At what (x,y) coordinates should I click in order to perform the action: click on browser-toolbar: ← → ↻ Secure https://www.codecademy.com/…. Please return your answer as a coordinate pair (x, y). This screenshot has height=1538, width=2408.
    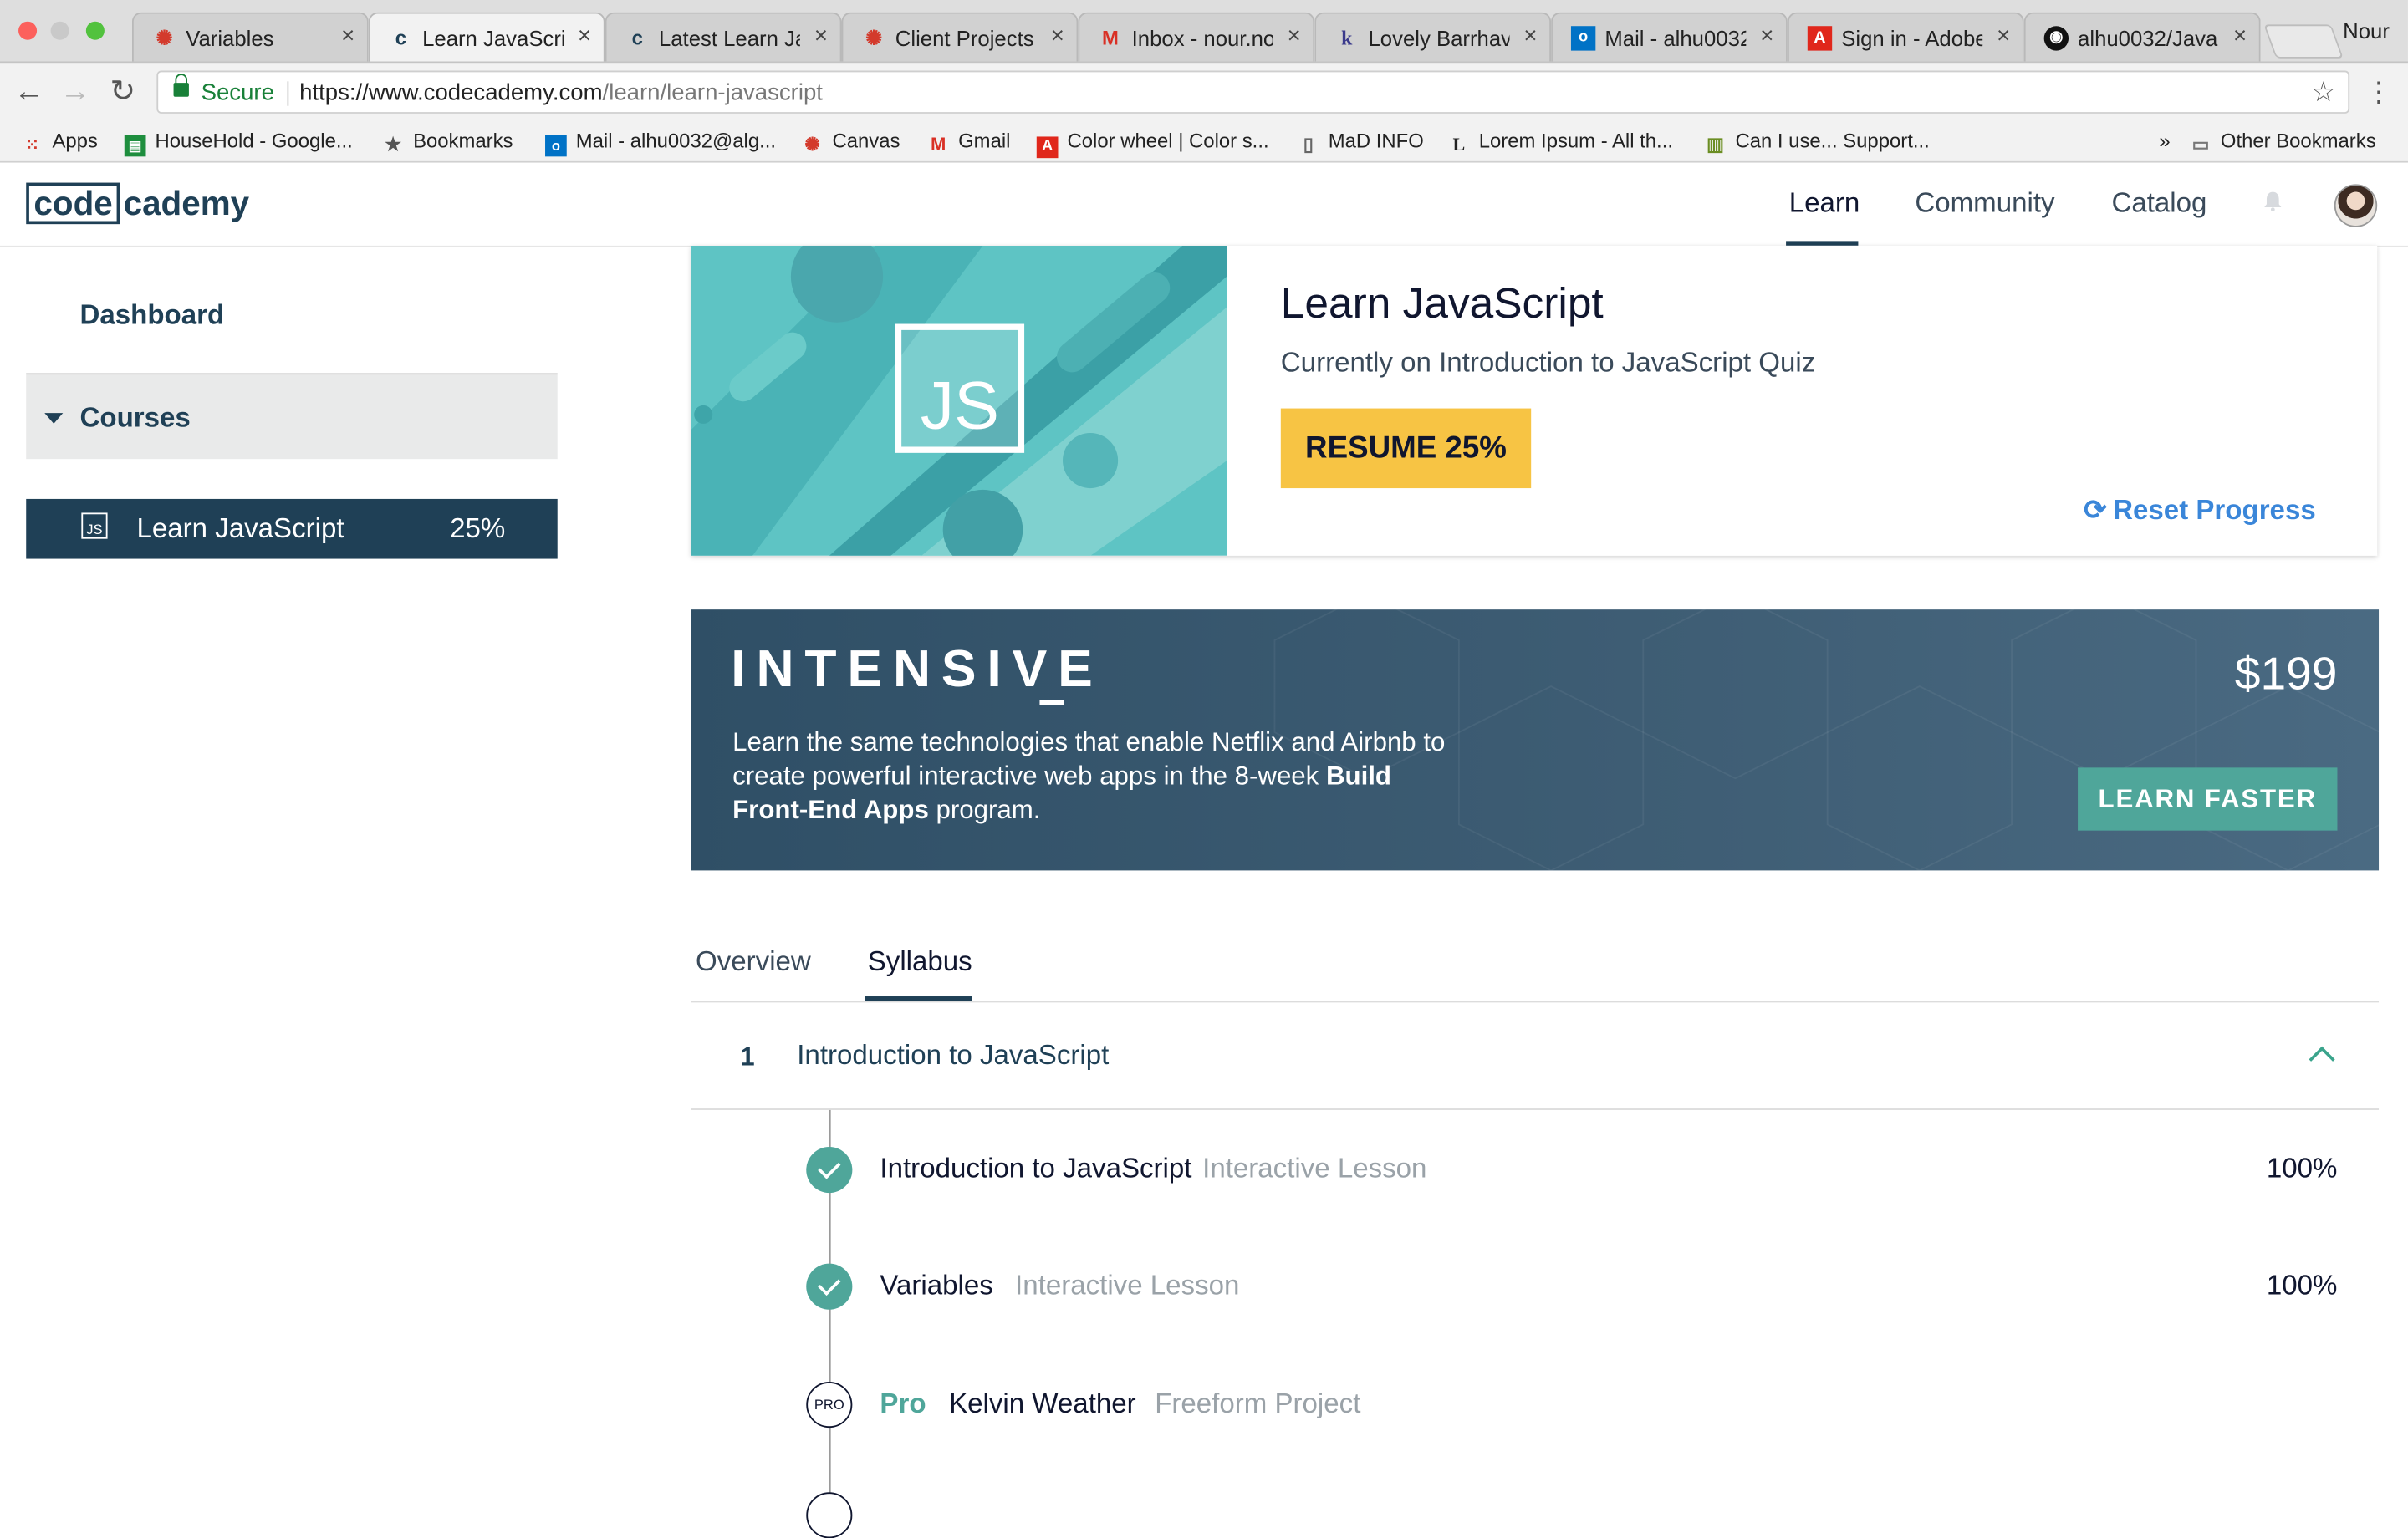
    Looking at the image, I should click on (1204, 93).